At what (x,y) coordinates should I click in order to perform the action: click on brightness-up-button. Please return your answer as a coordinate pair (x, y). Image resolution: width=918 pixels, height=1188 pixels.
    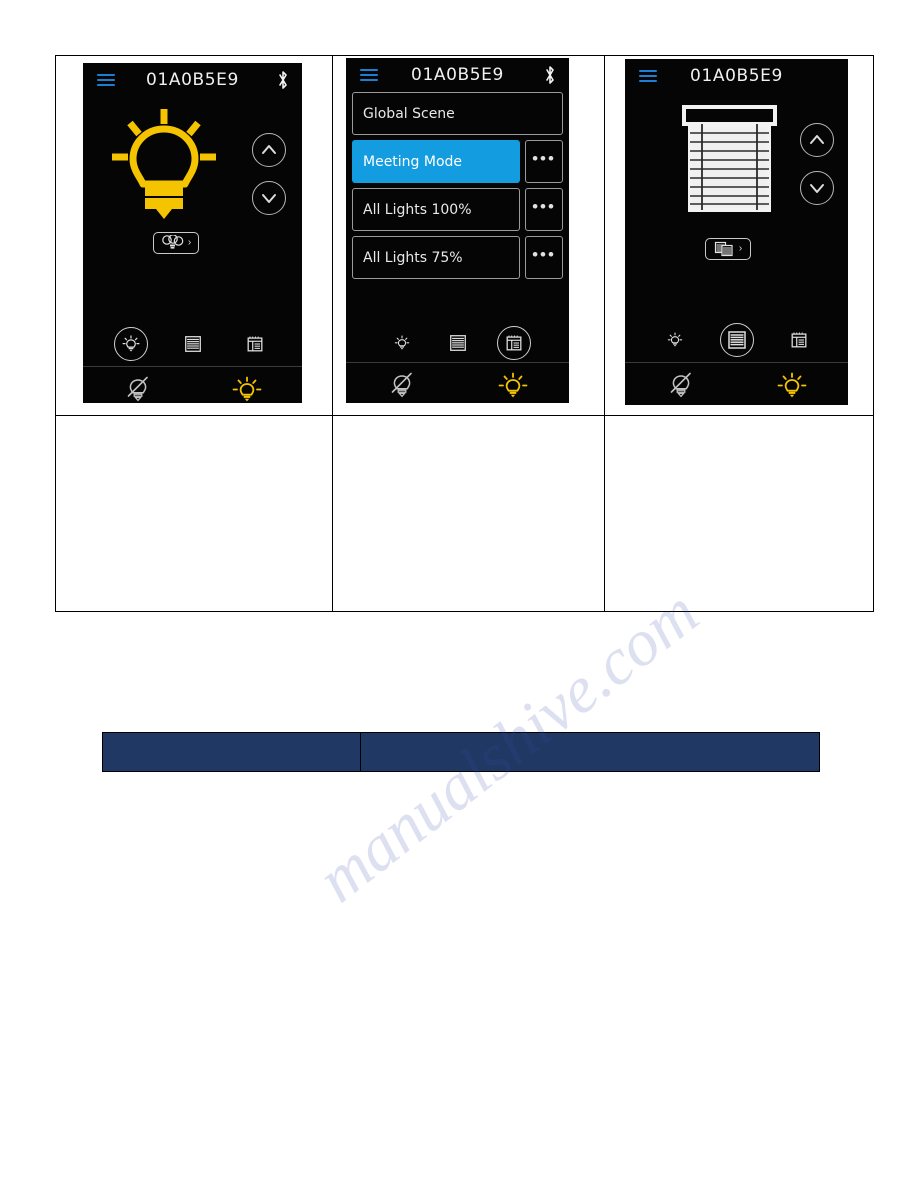
    Looking at the image, I should click on (269, 150).